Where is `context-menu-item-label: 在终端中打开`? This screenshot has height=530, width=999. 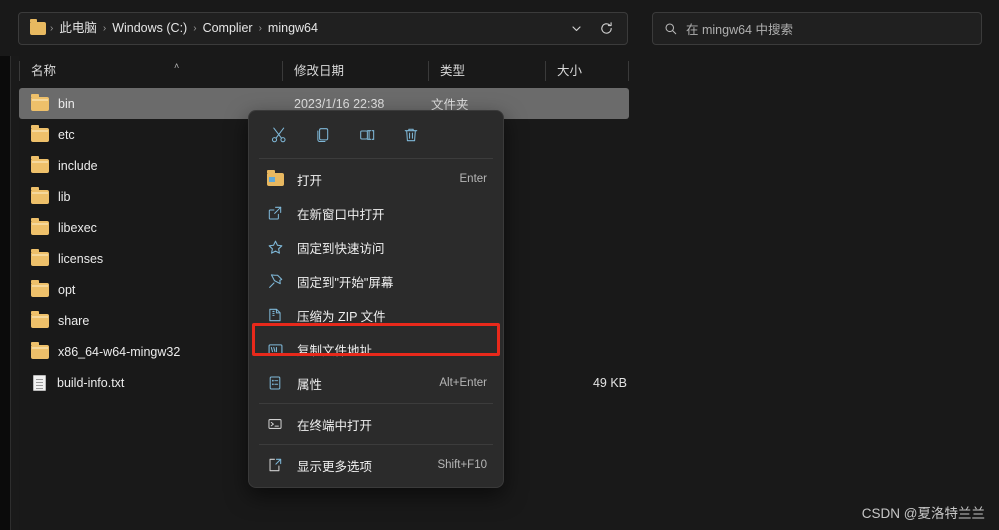 context-menu-item-label: 在终端中打开 is located at coordinates (335, 425).